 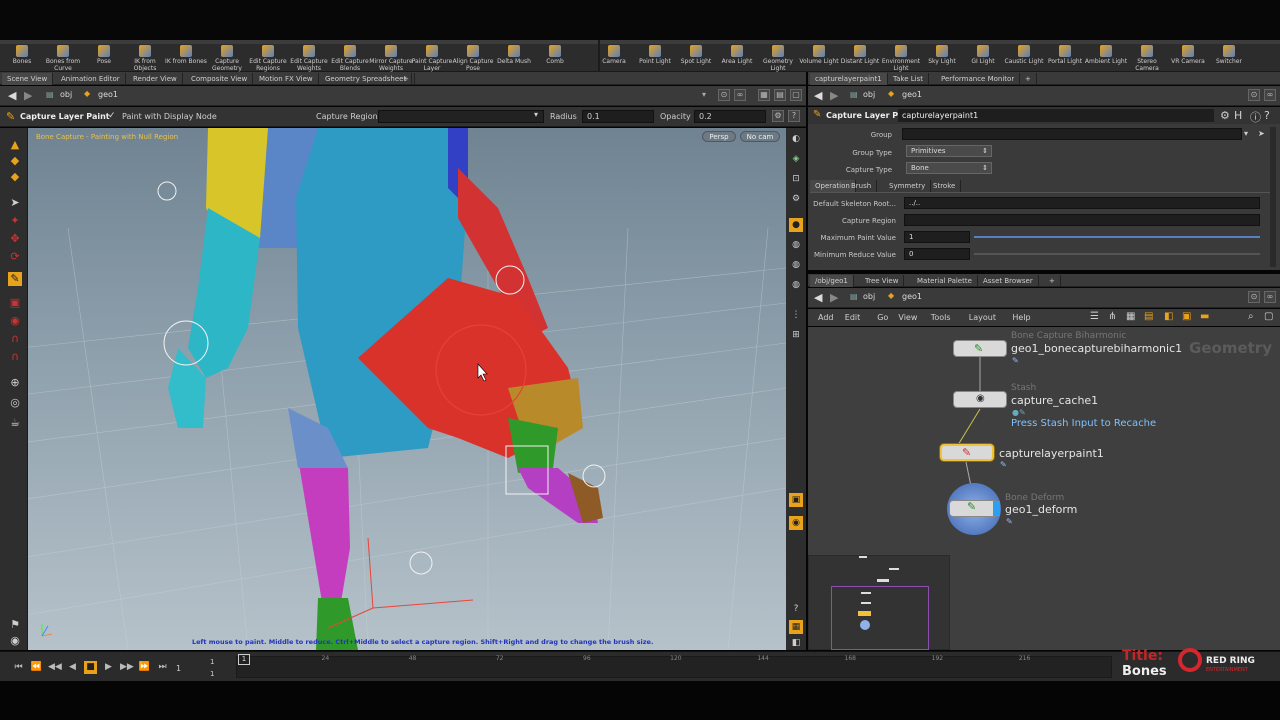 What do you see at coordinates (937, 237) in the screenshot?
I see `max-paint-field: 1` at bounding box center [937, 237].